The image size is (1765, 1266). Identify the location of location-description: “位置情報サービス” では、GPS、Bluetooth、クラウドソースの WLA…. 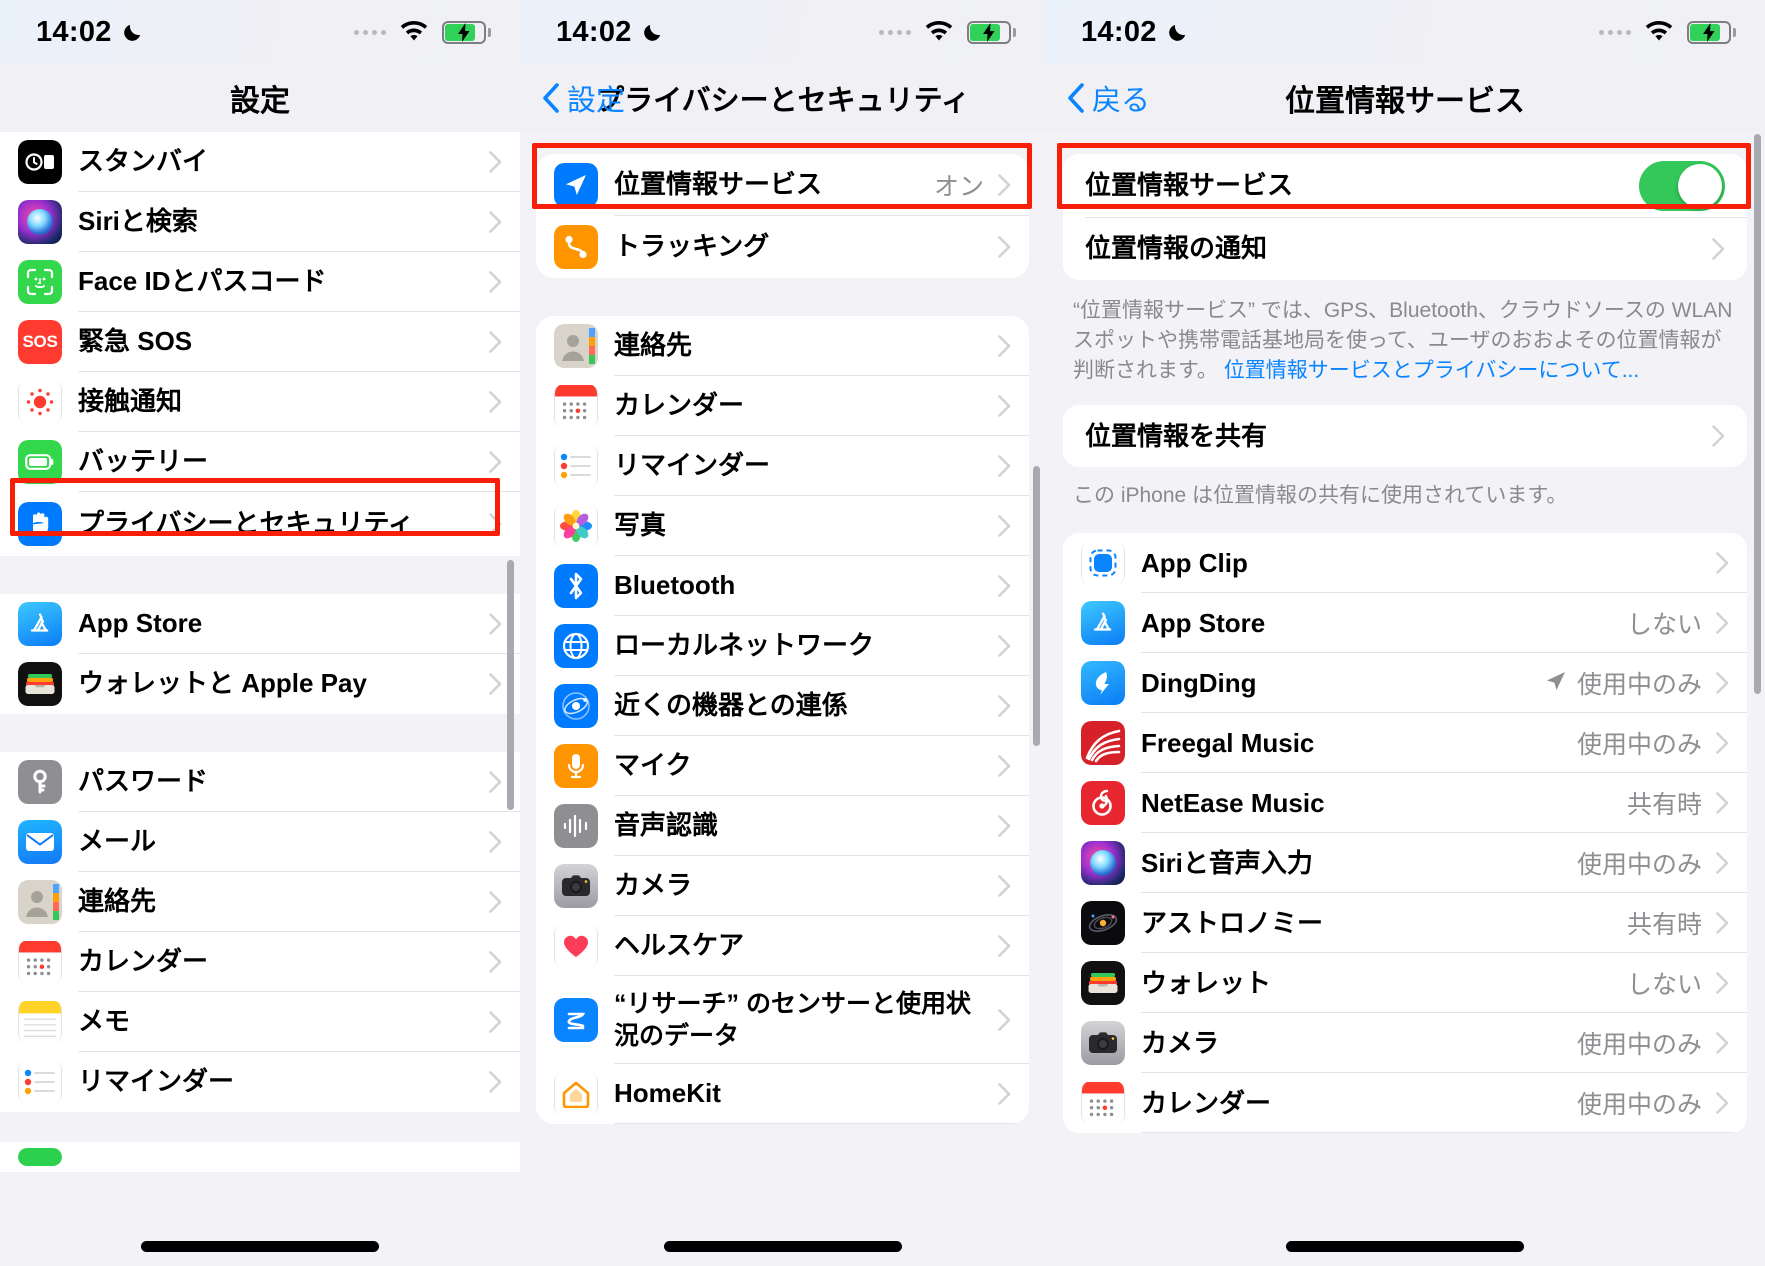
(1405, 342).